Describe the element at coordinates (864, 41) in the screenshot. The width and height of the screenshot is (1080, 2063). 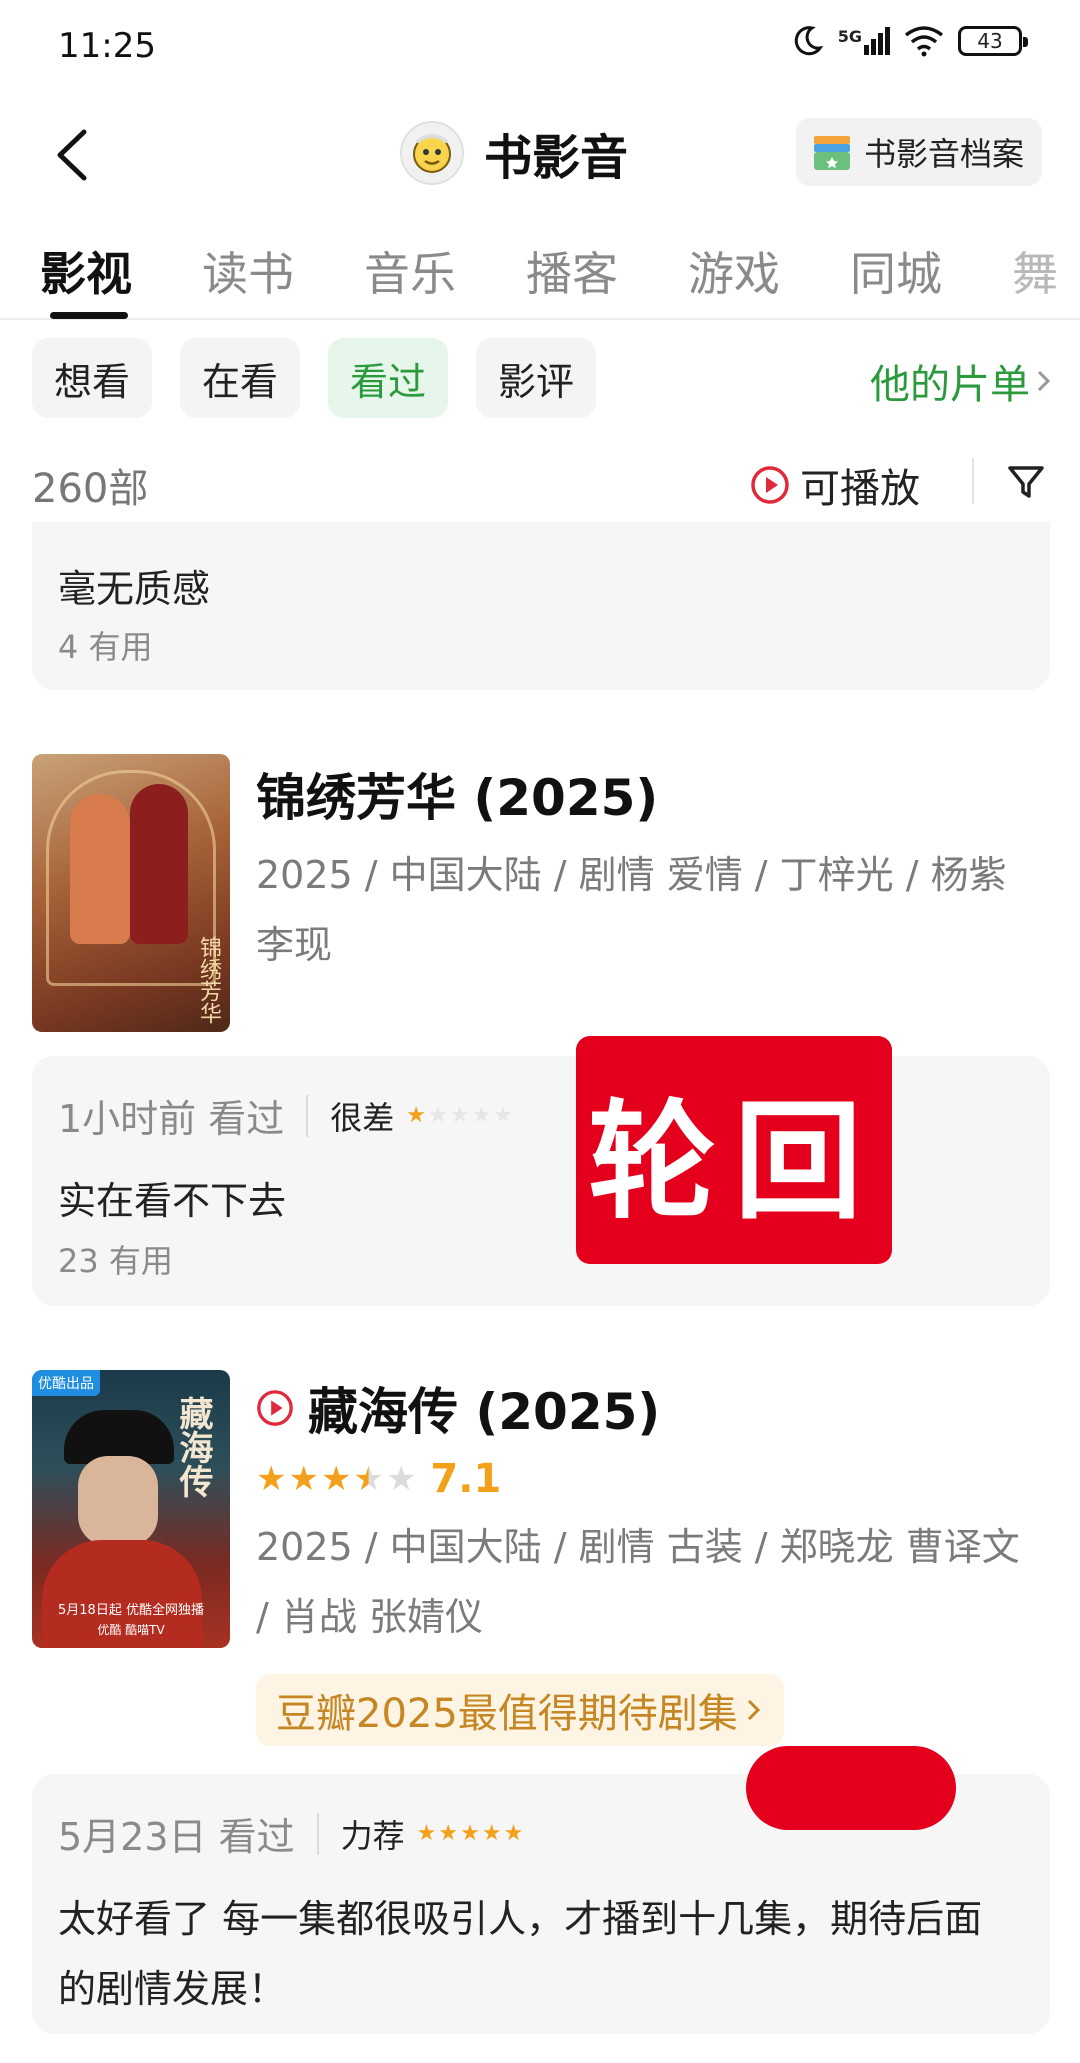
I see `signal-icon: 5G` at that location.